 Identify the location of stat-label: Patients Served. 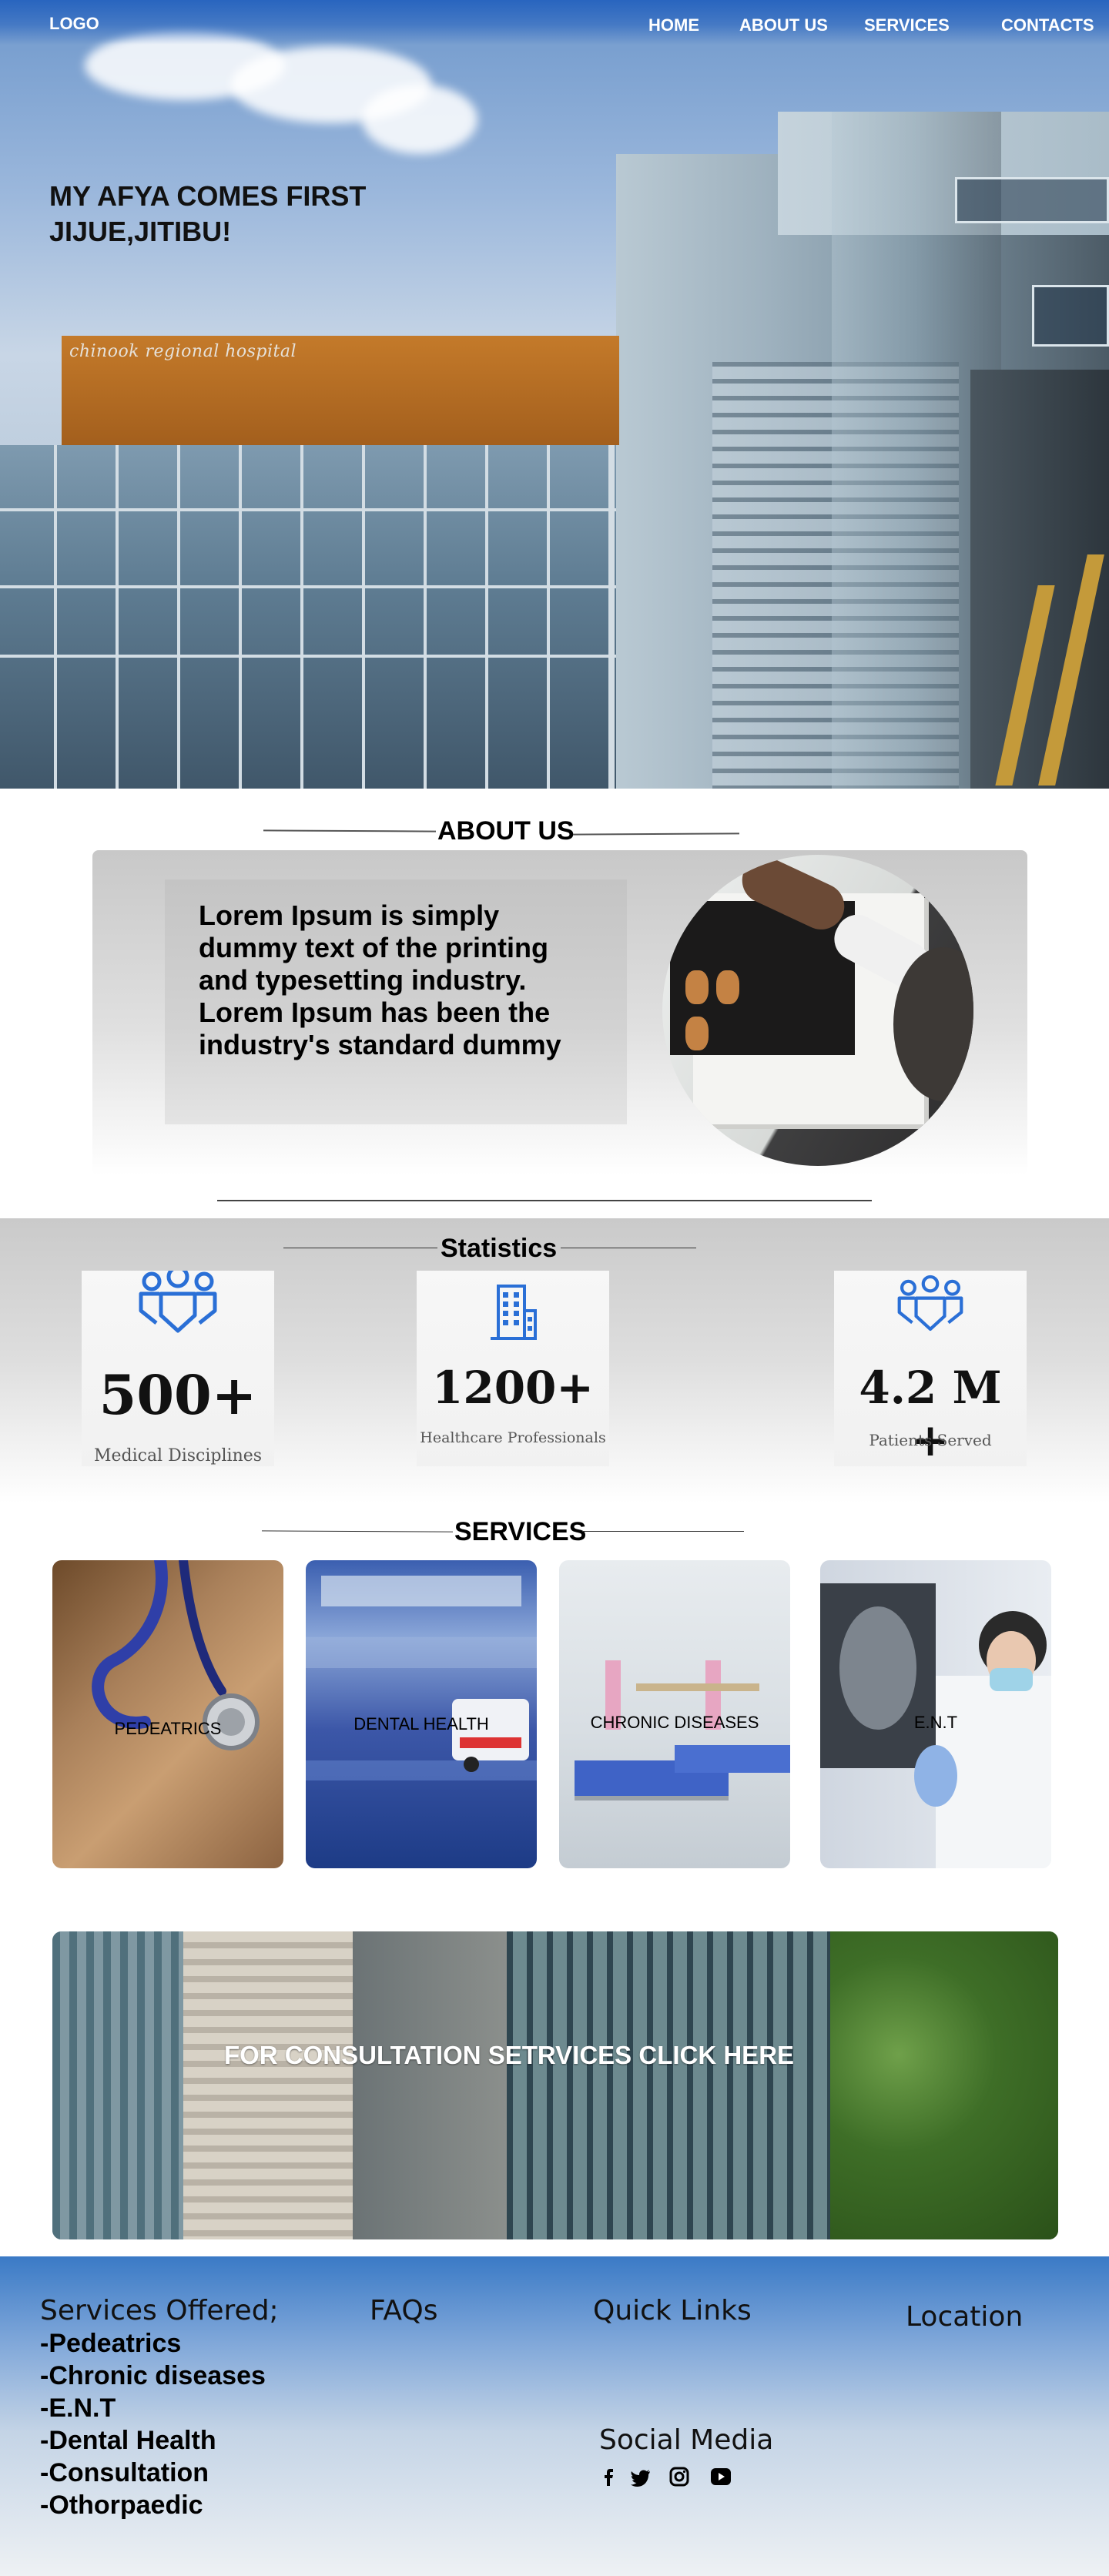
(930, 1440).